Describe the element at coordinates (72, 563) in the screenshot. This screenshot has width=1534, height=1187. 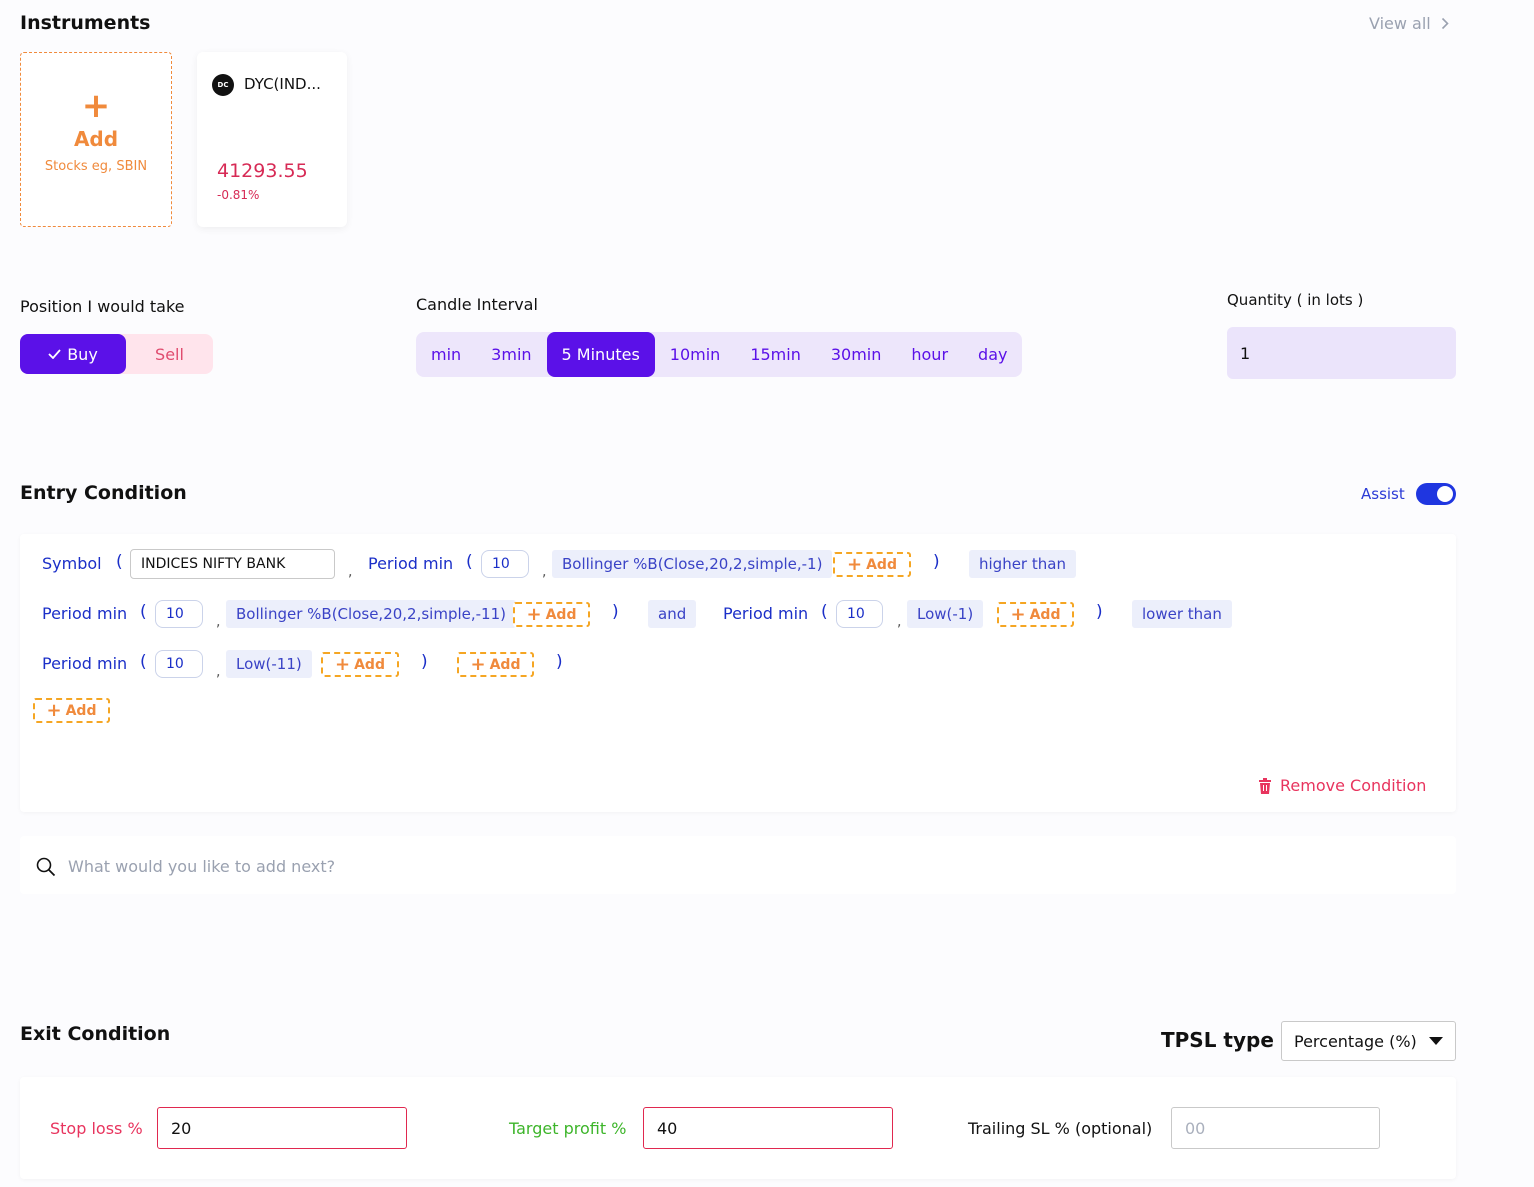
I see `symbol-keyword: Symbol` at that location.